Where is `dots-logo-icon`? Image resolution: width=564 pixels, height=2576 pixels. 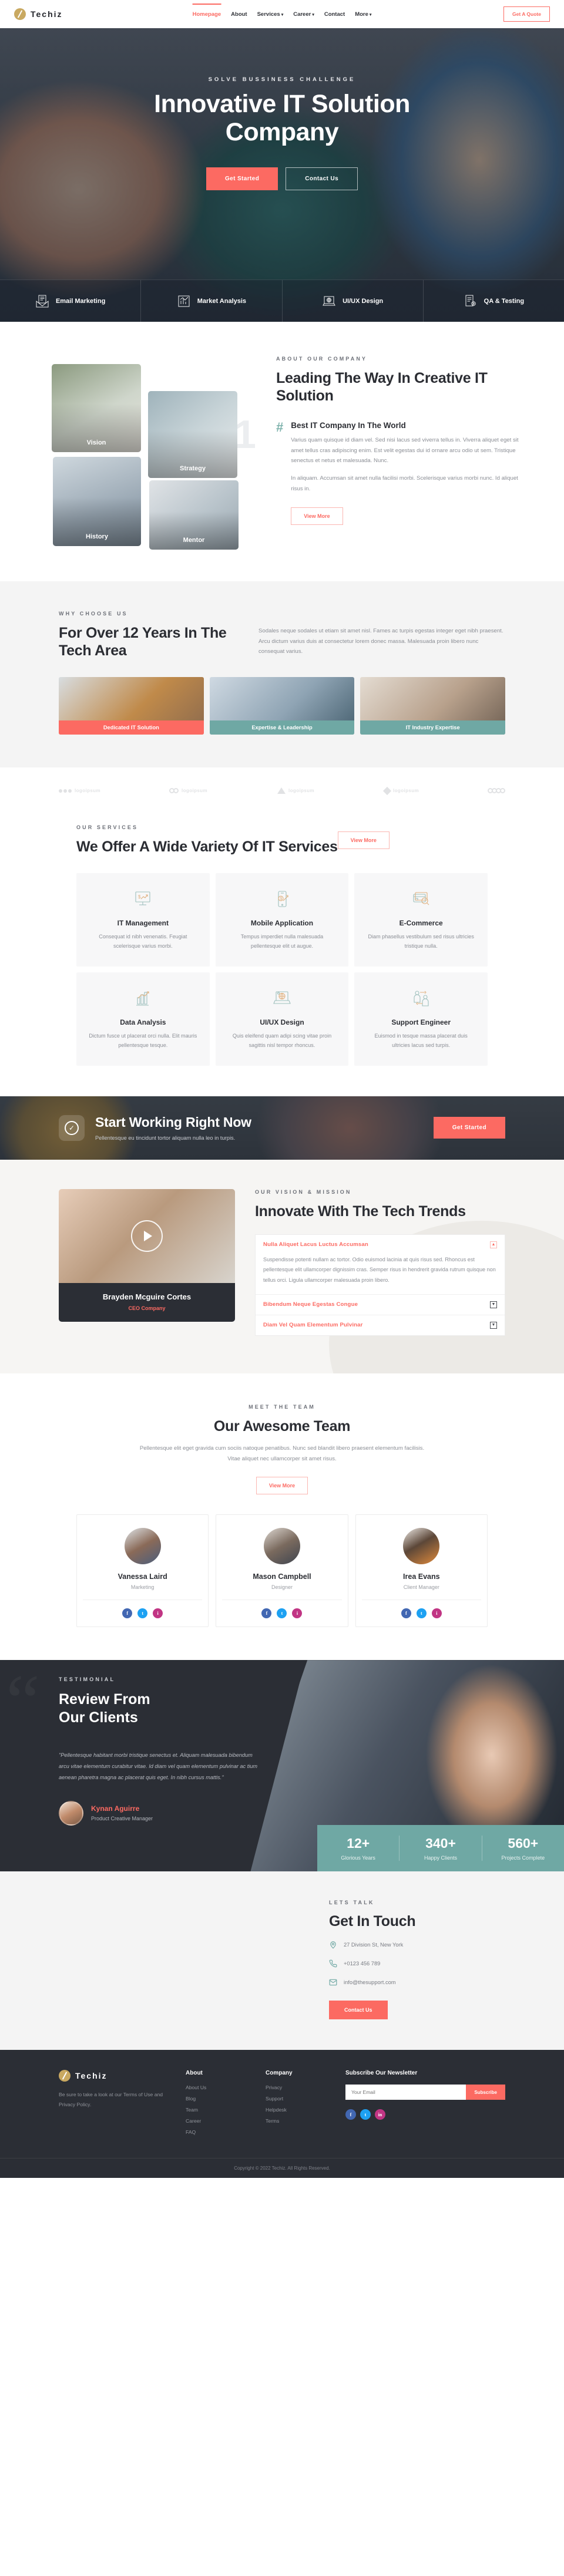 dots-logo-icon is located at coordinates (65, 791).